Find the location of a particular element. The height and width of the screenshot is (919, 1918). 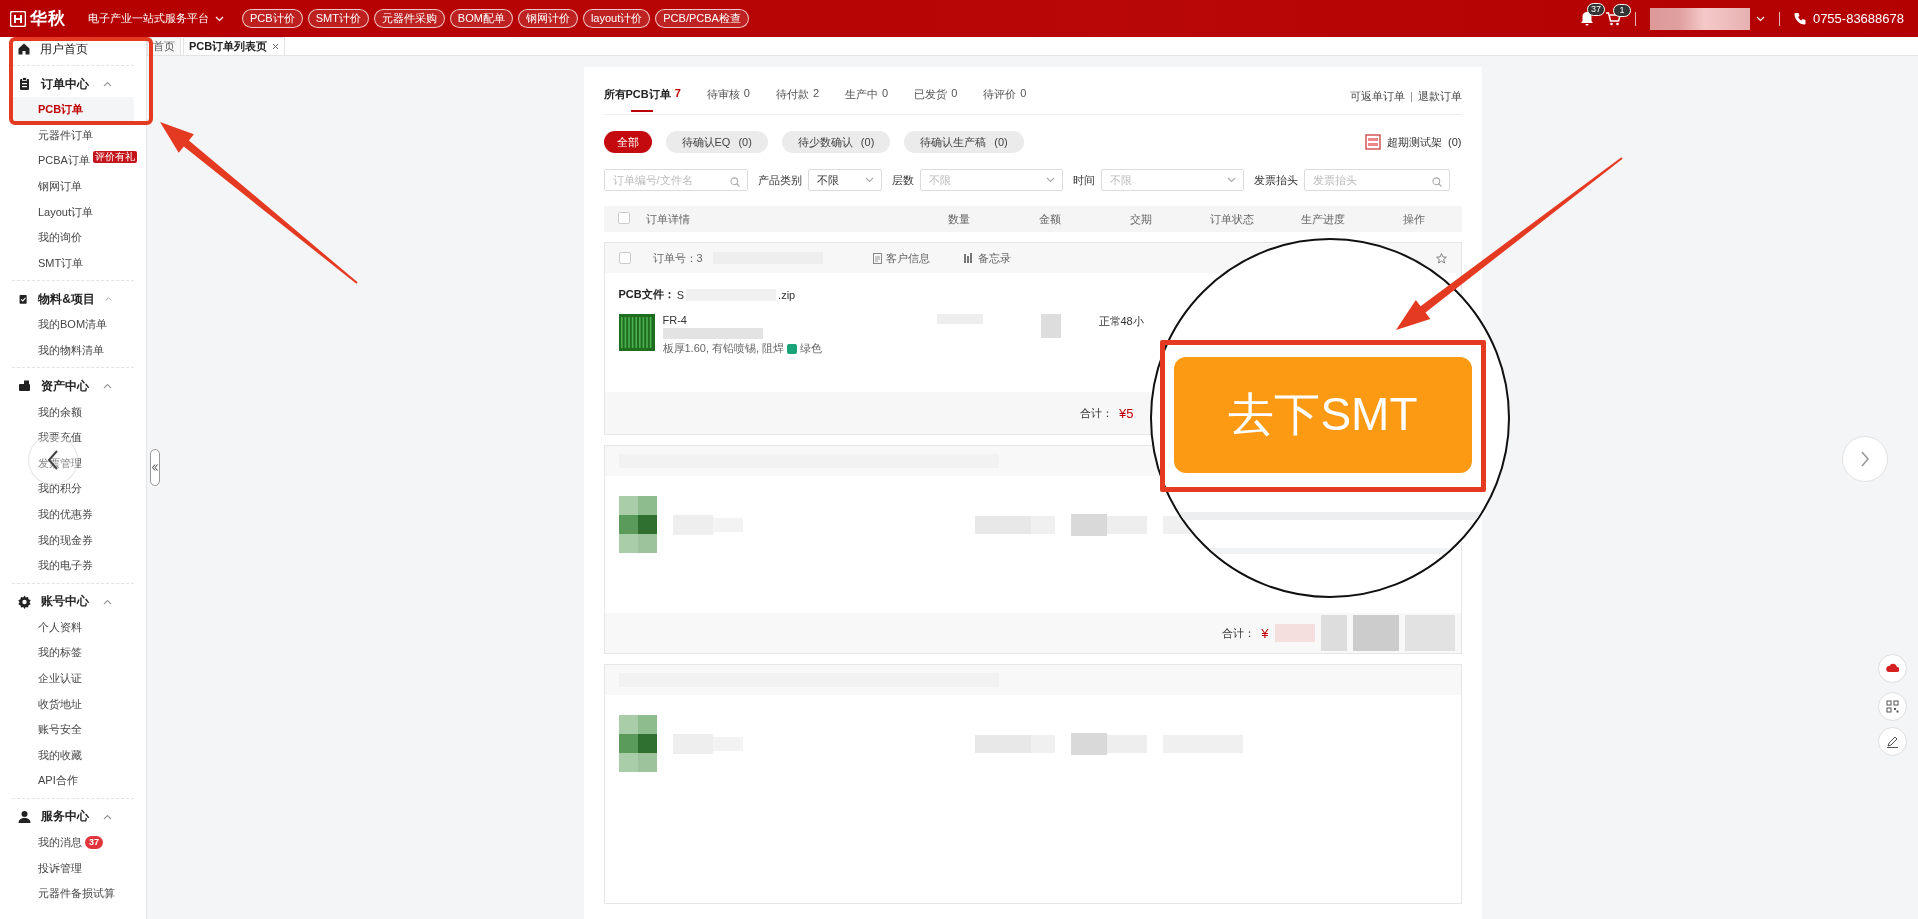

spec-text: 板厚1.60, 有铅喷锡, 阻焊 is located at coordinates (723, 348).